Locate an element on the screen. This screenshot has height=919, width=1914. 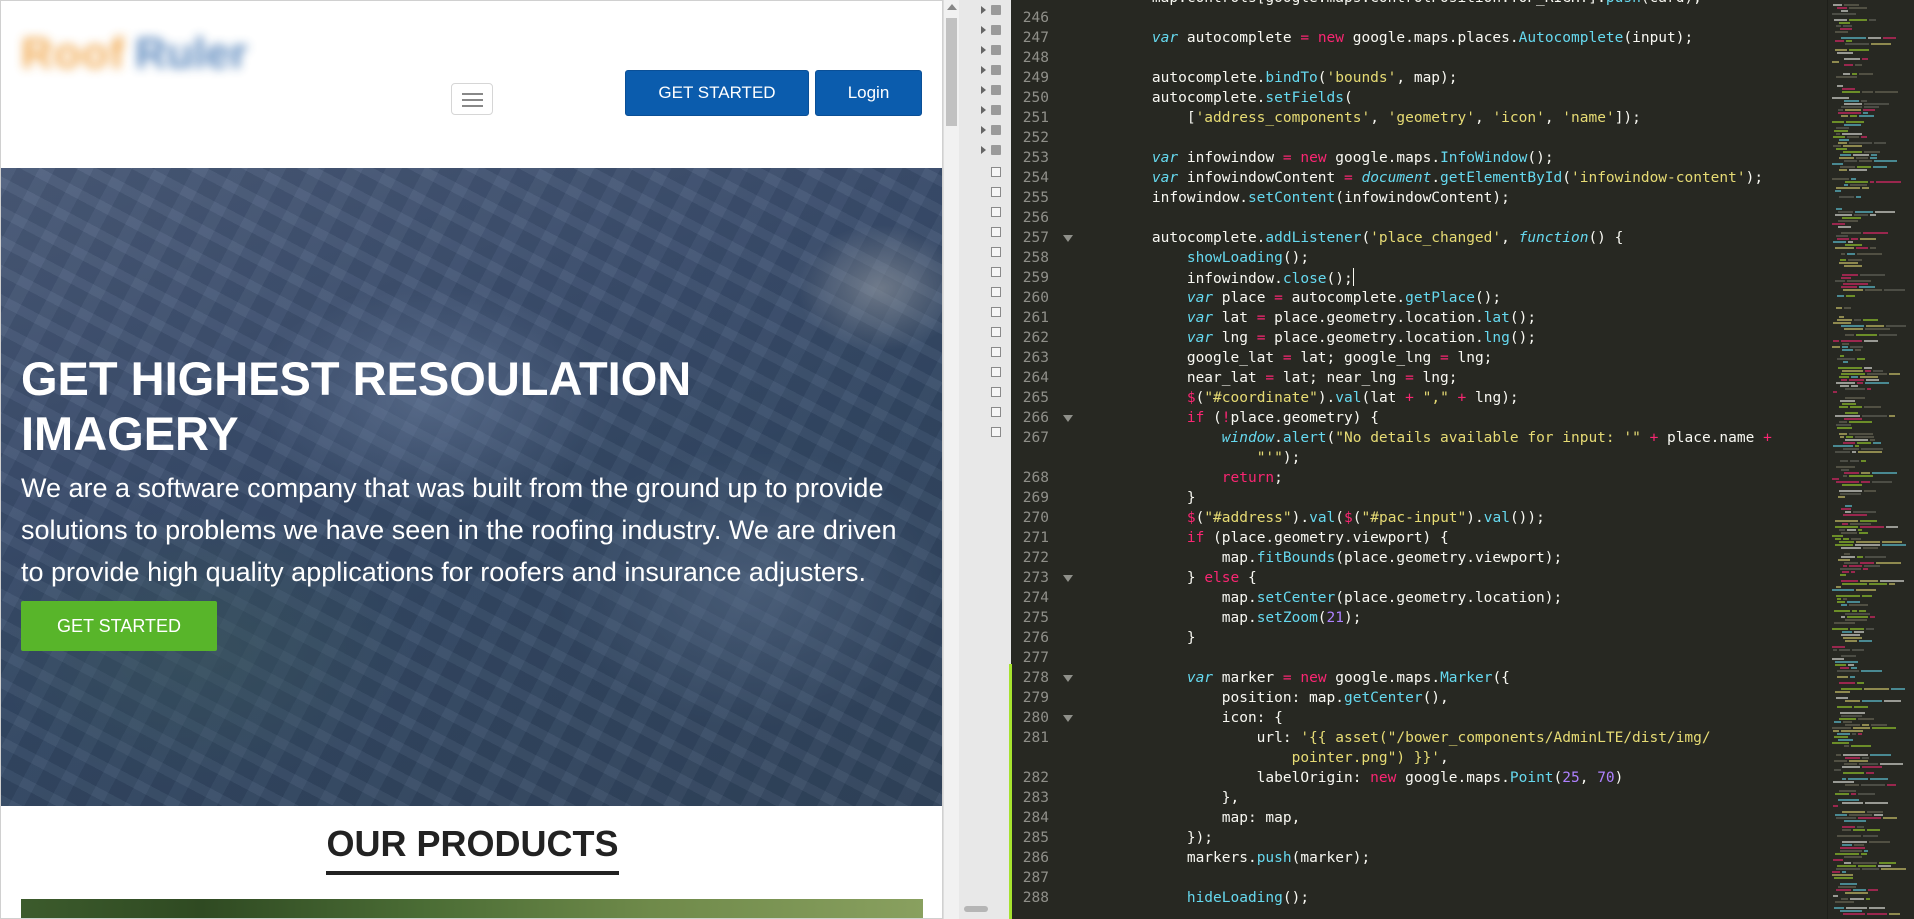
code-line: map: map, is located at coordinates (1209, 818).